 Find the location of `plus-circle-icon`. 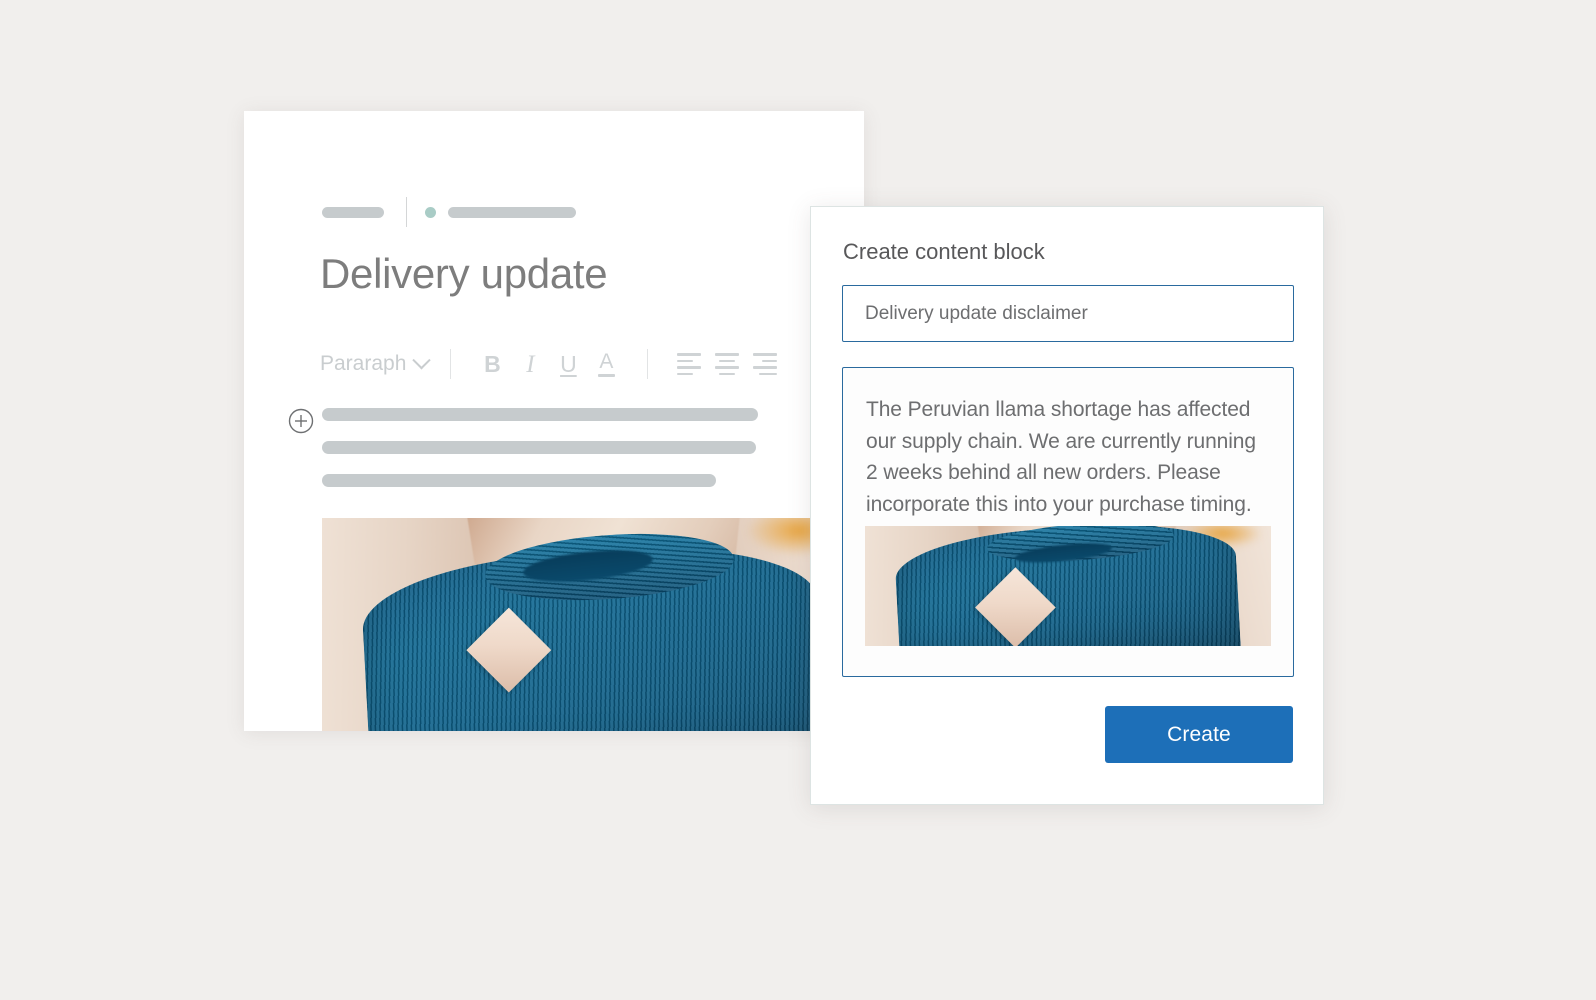

plus-circle-icon is located at coordinates (301, 421).